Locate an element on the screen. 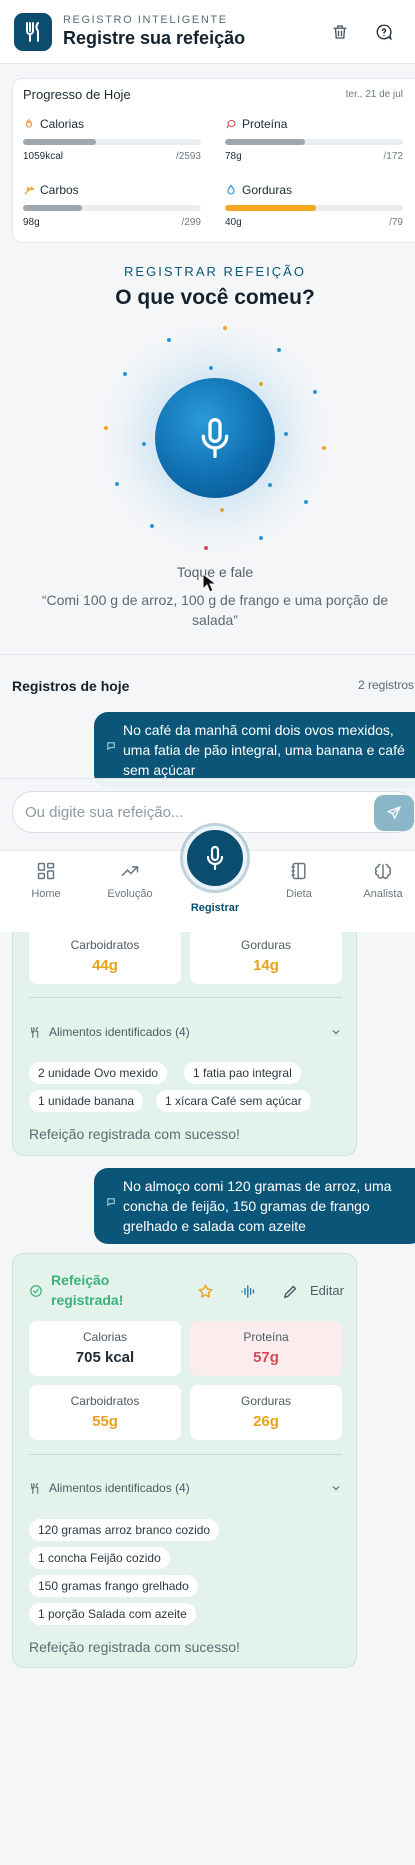  stat-carbs: Carboidratos 44g is located at coordinates (105, 956).